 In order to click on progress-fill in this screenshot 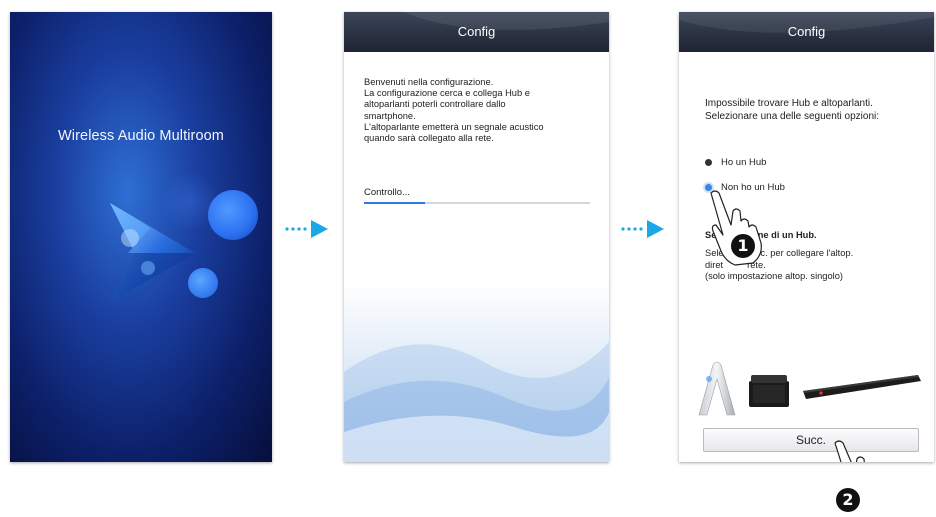, I will do `click(395, 203)`.